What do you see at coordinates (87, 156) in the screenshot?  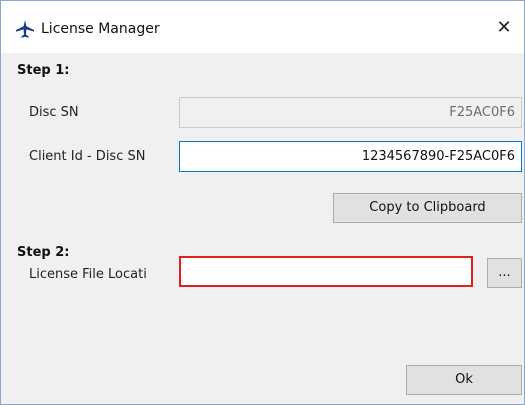 I see `client-id-label: Client Id - Disc SN` at bounding box center [87, 156].